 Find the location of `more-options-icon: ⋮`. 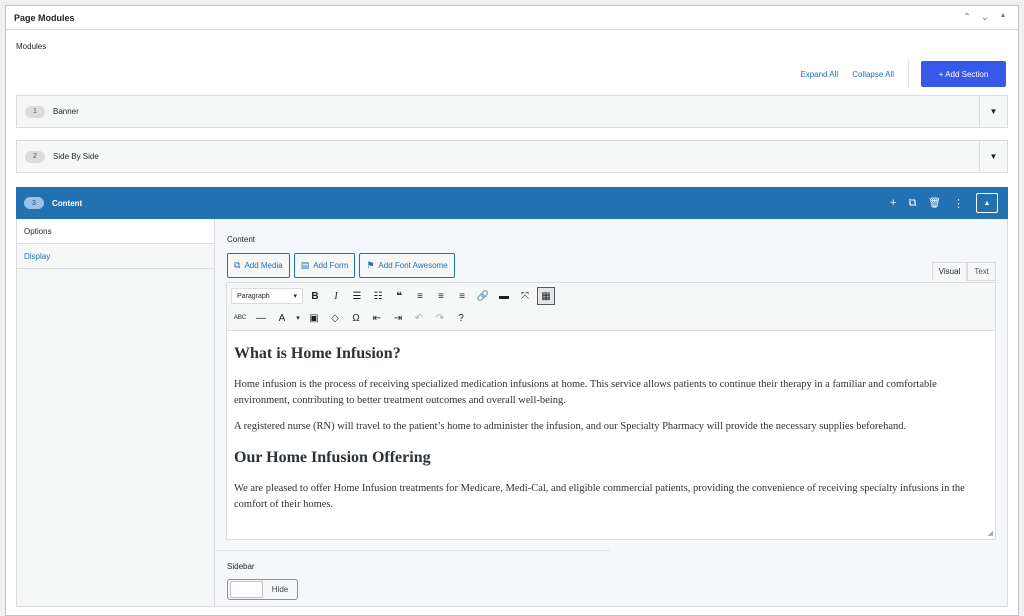

more-options-icon: ⋮ is located at coordinates (958, 203).